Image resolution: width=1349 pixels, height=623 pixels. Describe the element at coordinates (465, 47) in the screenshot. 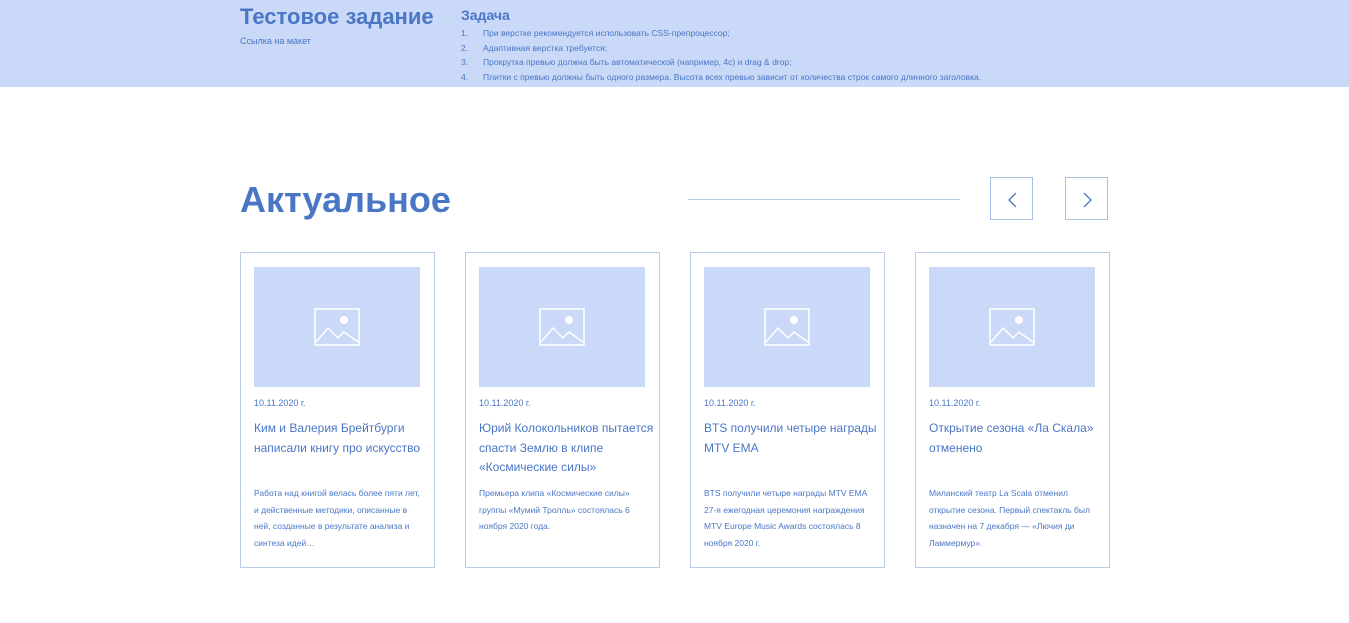

I see `task-number: 2.` at that location.